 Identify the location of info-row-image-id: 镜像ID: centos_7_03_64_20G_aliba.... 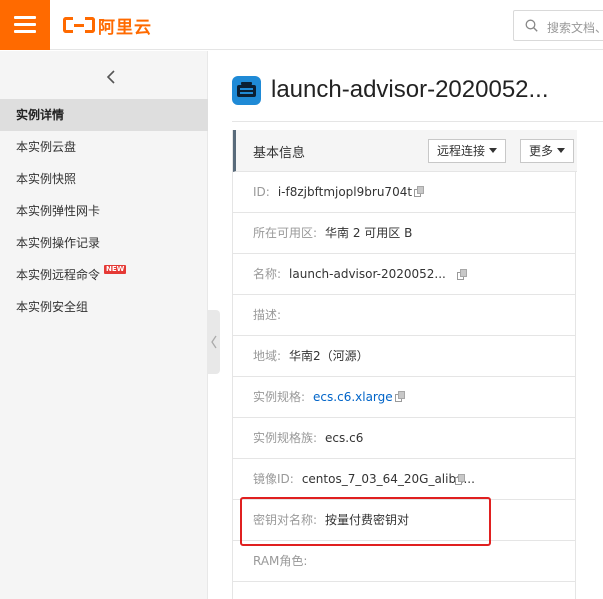
(404, 479).